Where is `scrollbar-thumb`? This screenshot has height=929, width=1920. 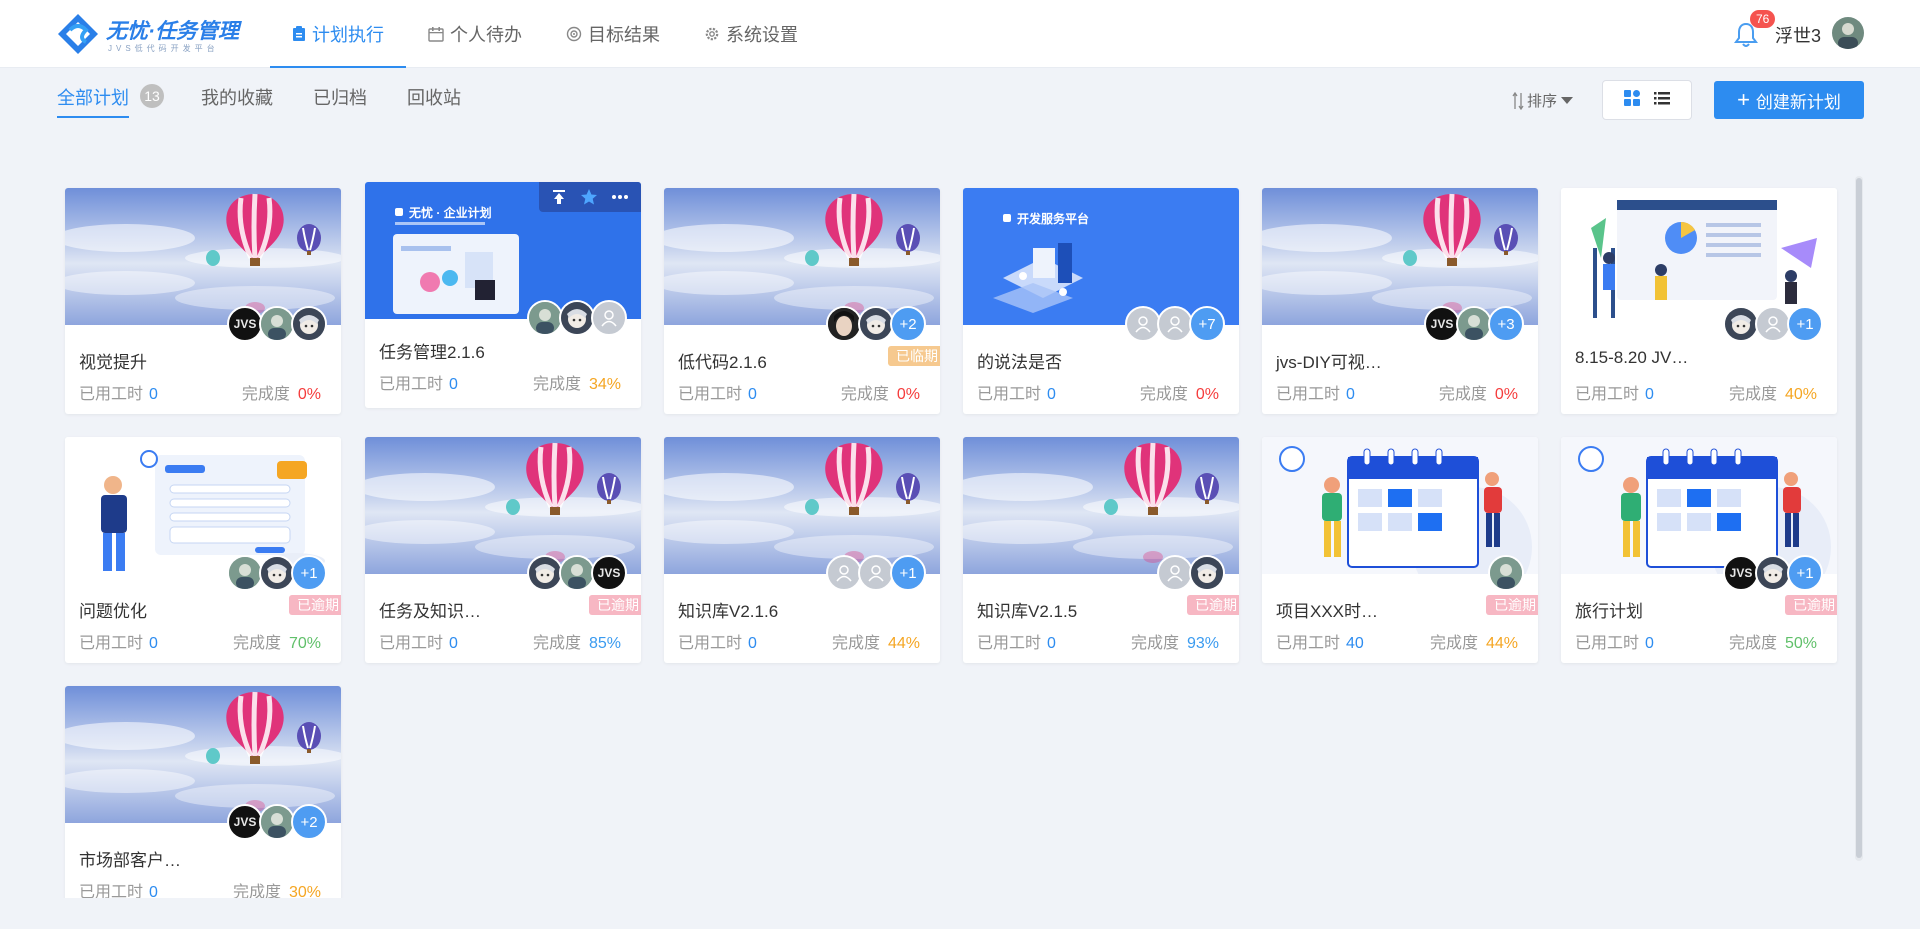 scrollbar-thumb is located at coordinates (1859, 518).